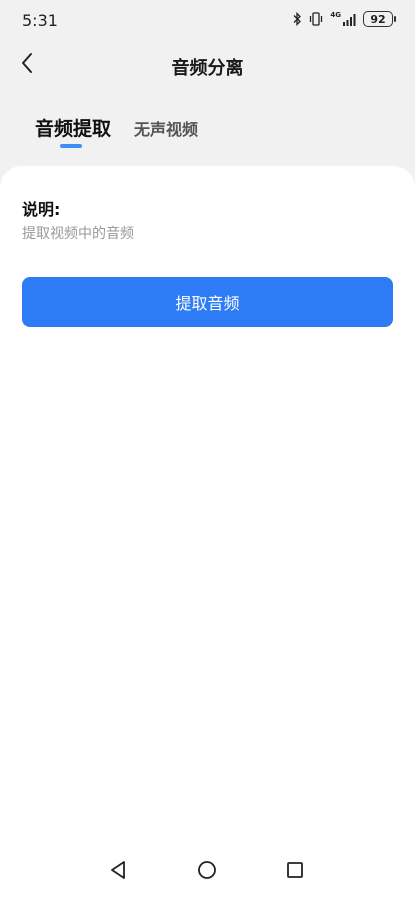 The height and width of the screenshot is (900, 415). I want to click on tab-extract-audio: 音频提取, so click(73, 127).